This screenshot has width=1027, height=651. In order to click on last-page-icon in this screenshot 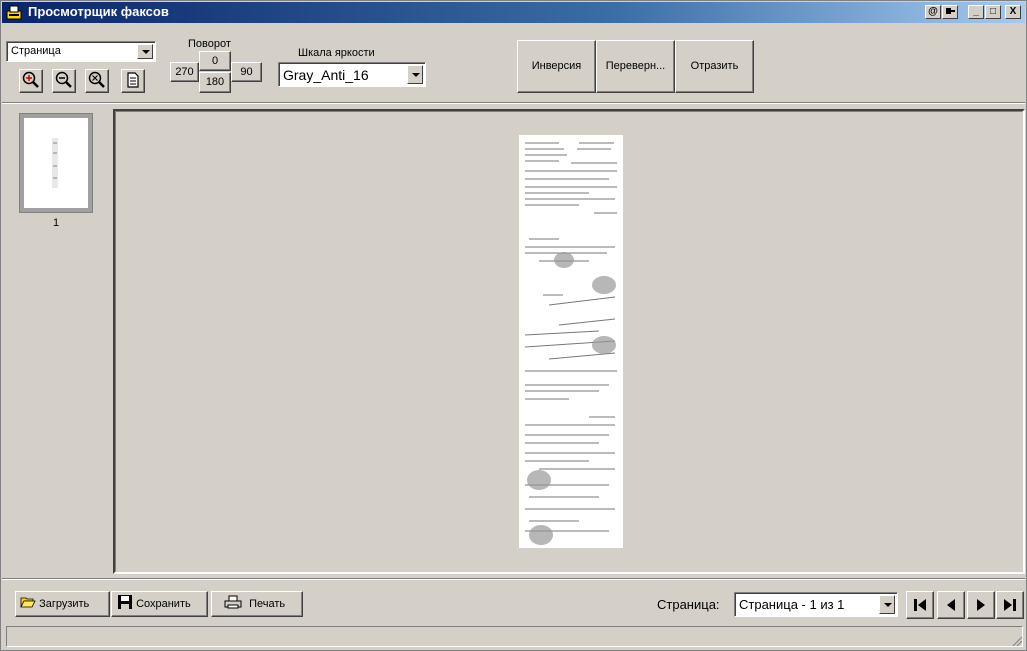, I will do `click(1010, 605)`.